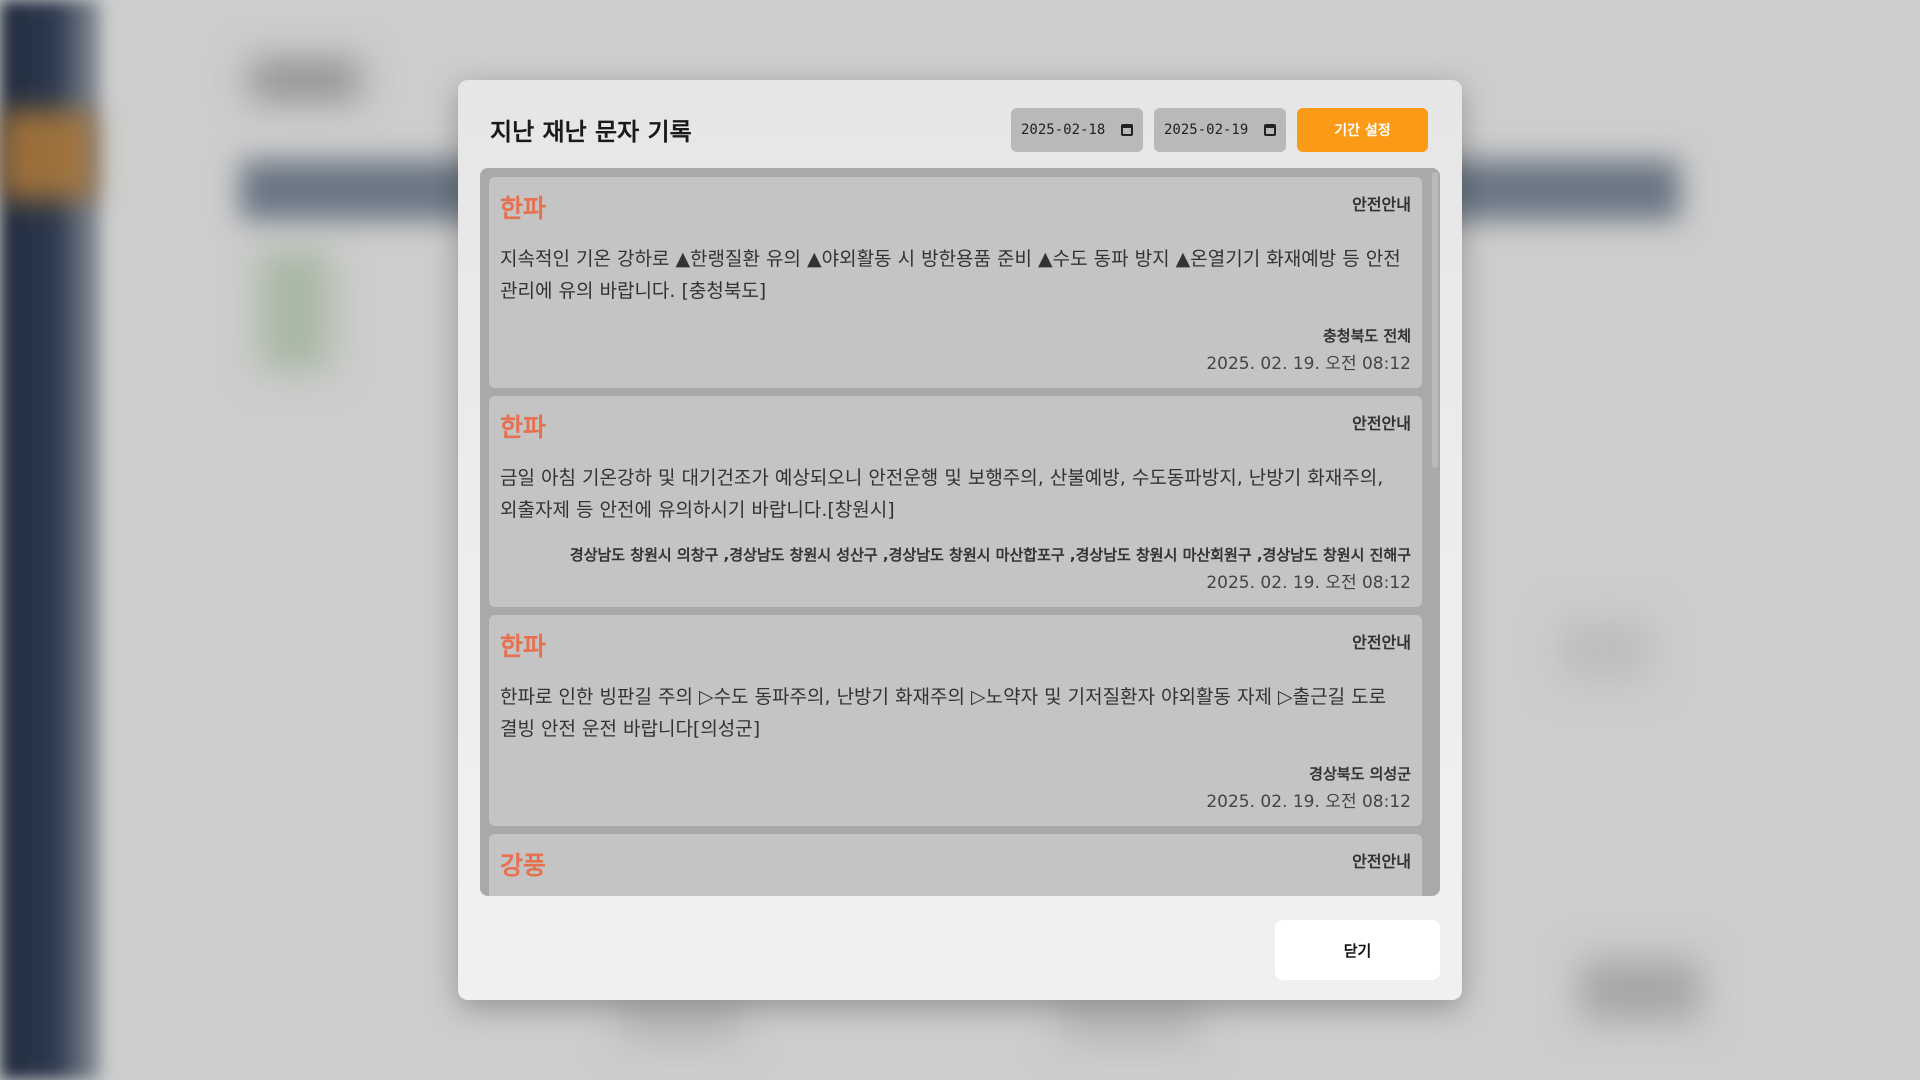 This screenshot has height=1080, width=1920. Describe the element at coordinates (1435, 320) in the screenshot. I see `list-scrollbar` at that location.